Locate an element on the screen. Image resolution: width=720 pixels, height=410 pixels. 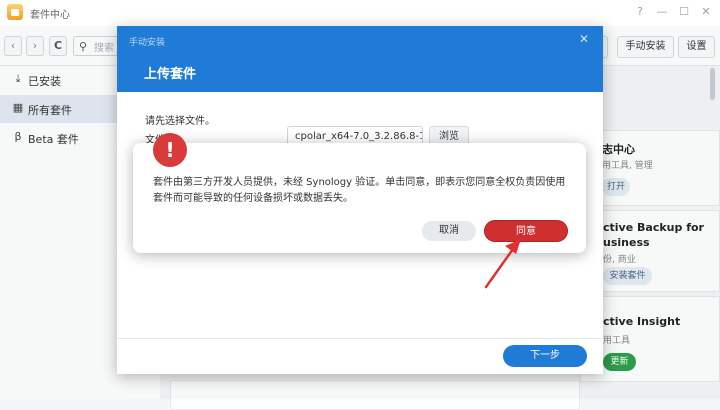
title-bar: 套件中心 ? — ☐ ✕ is located at coordinates (360, 13).